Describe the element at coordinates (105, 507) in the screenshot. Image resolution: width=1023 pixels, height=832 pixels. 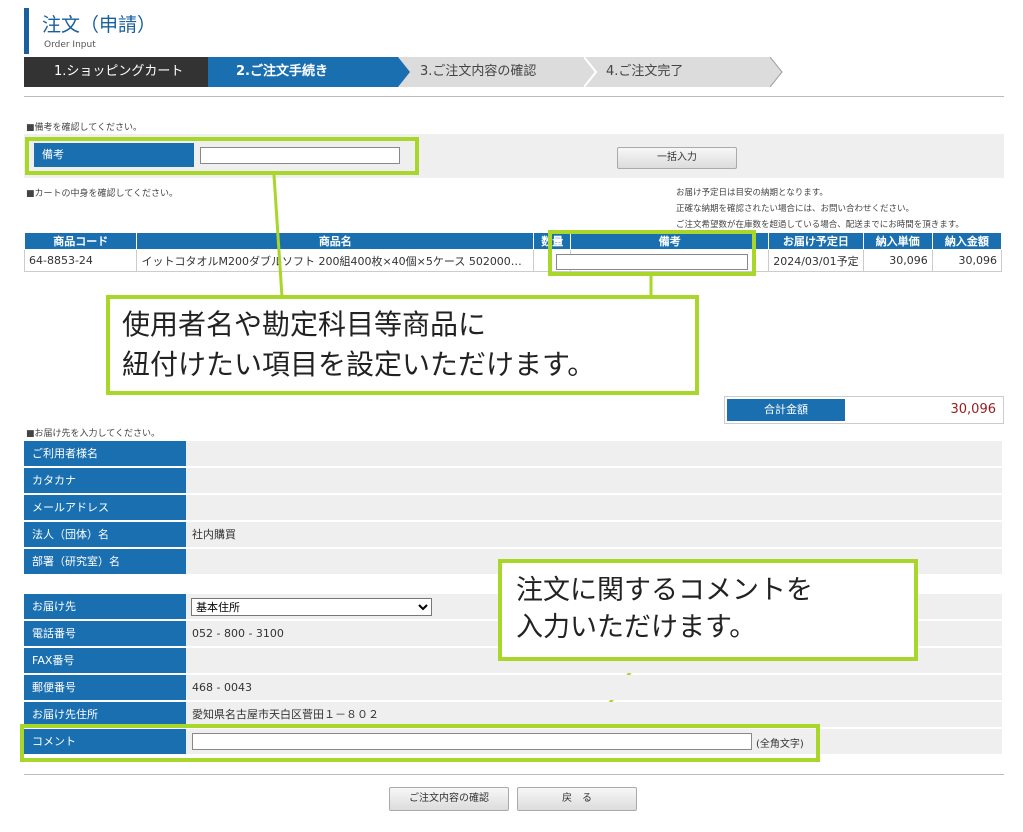
I see `label-email: メールアドレス` at that location.